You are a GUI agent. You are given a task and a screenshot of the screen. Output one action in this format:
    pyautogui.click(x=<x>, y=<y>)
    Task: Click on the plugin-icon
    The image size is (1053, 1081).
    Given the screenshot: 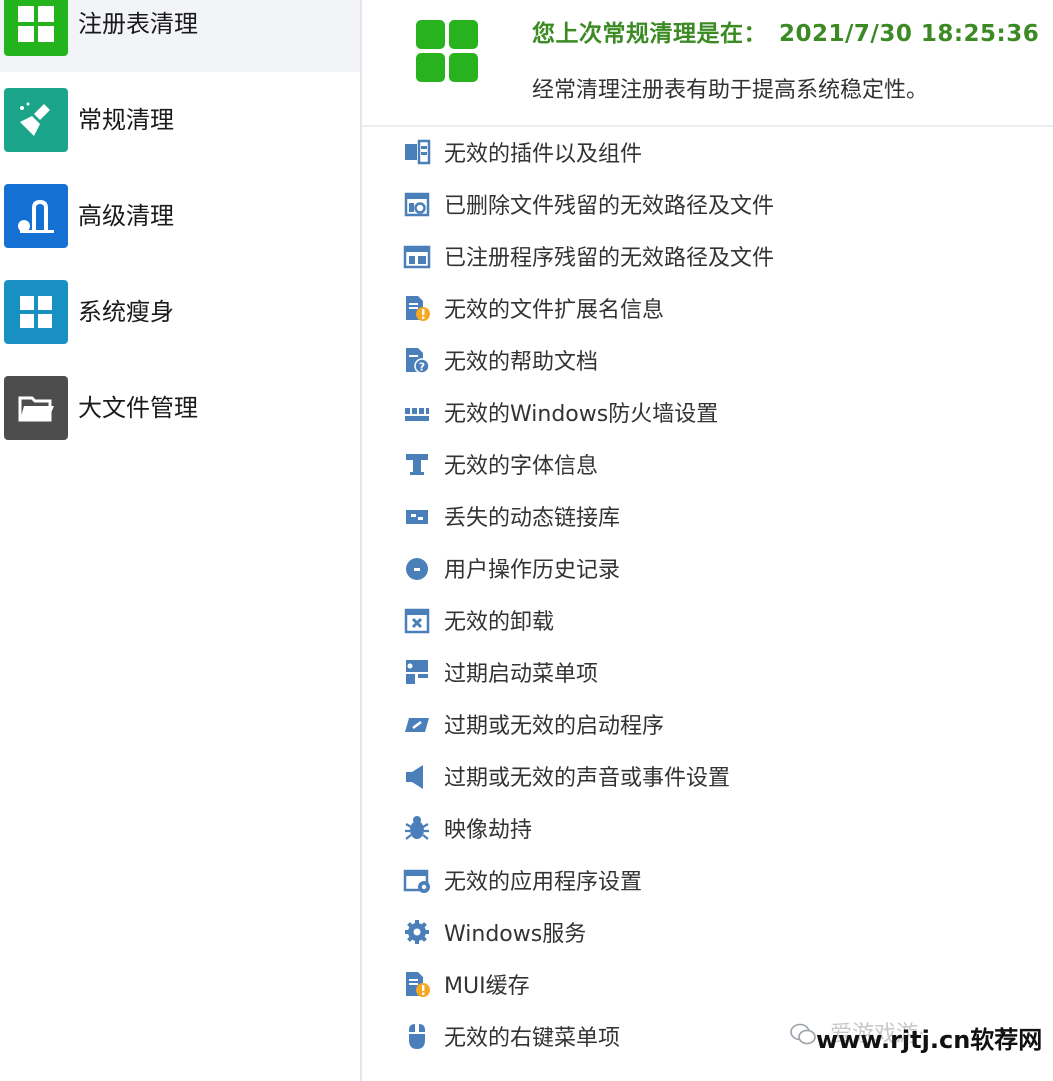 What is the action you would take?
    pyautogui.click(x=417, y=152)
    